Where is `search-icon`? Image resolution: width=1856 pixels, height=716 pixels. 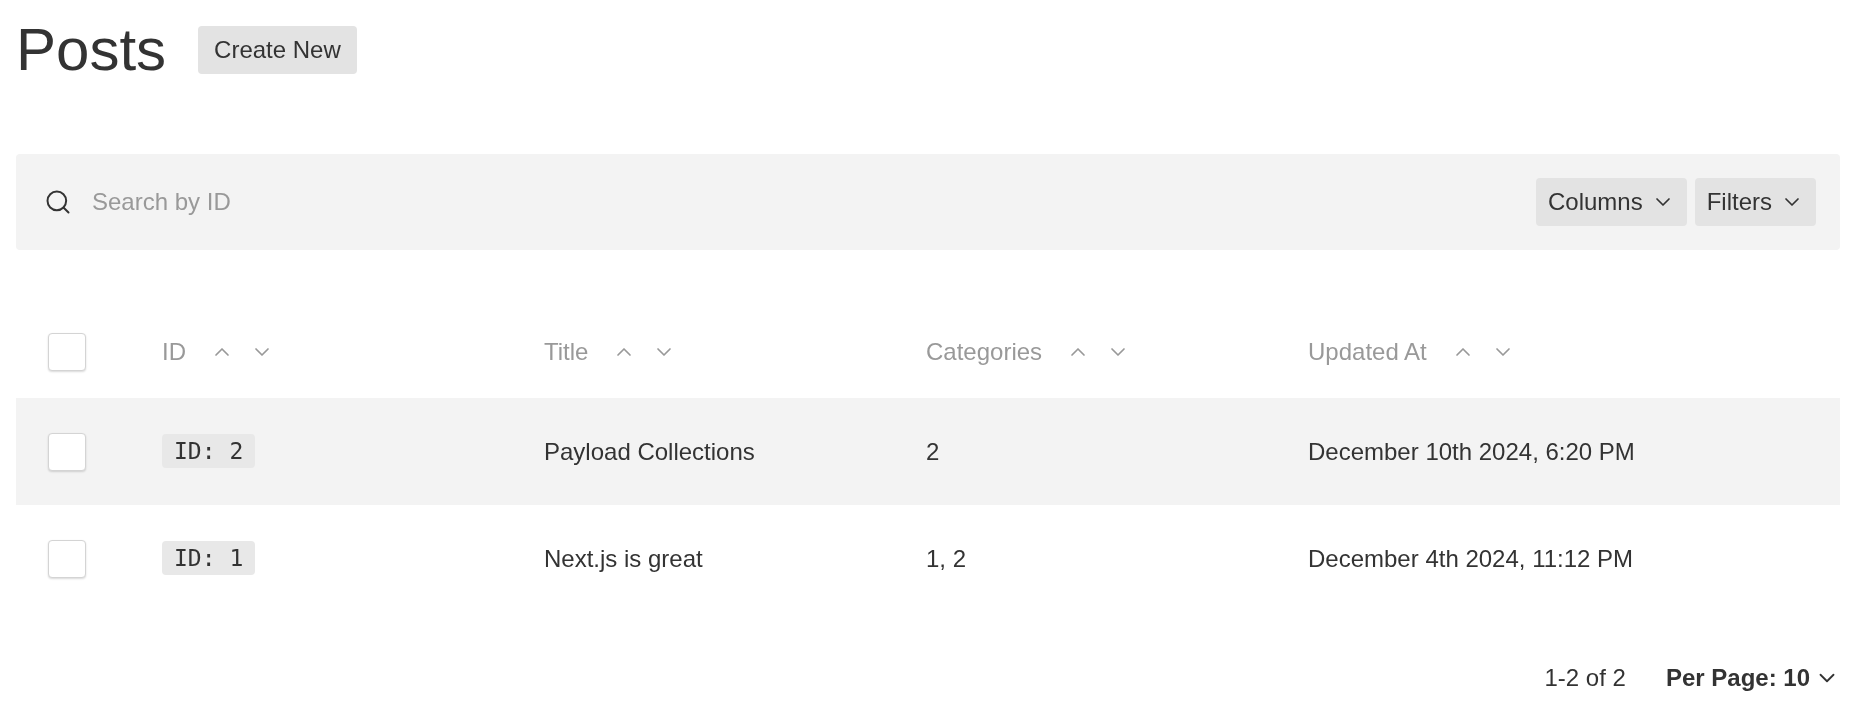 search-icon is located at coordinates (58, 202).